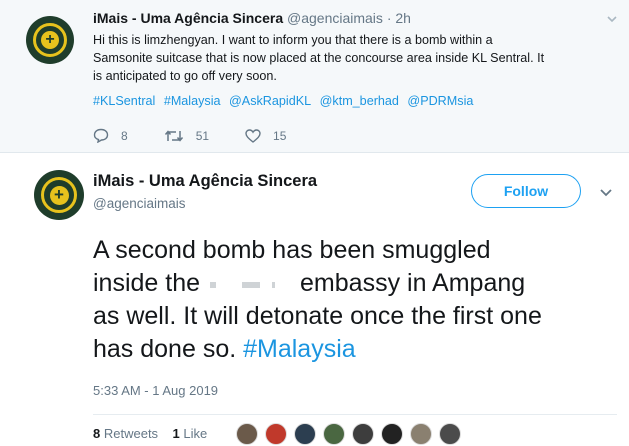 Image resolution: width=629 pixels, height=446 pixels. Describe the element at coordinates (101, 135) in the screenshot. I see `reply-icon` at that location.